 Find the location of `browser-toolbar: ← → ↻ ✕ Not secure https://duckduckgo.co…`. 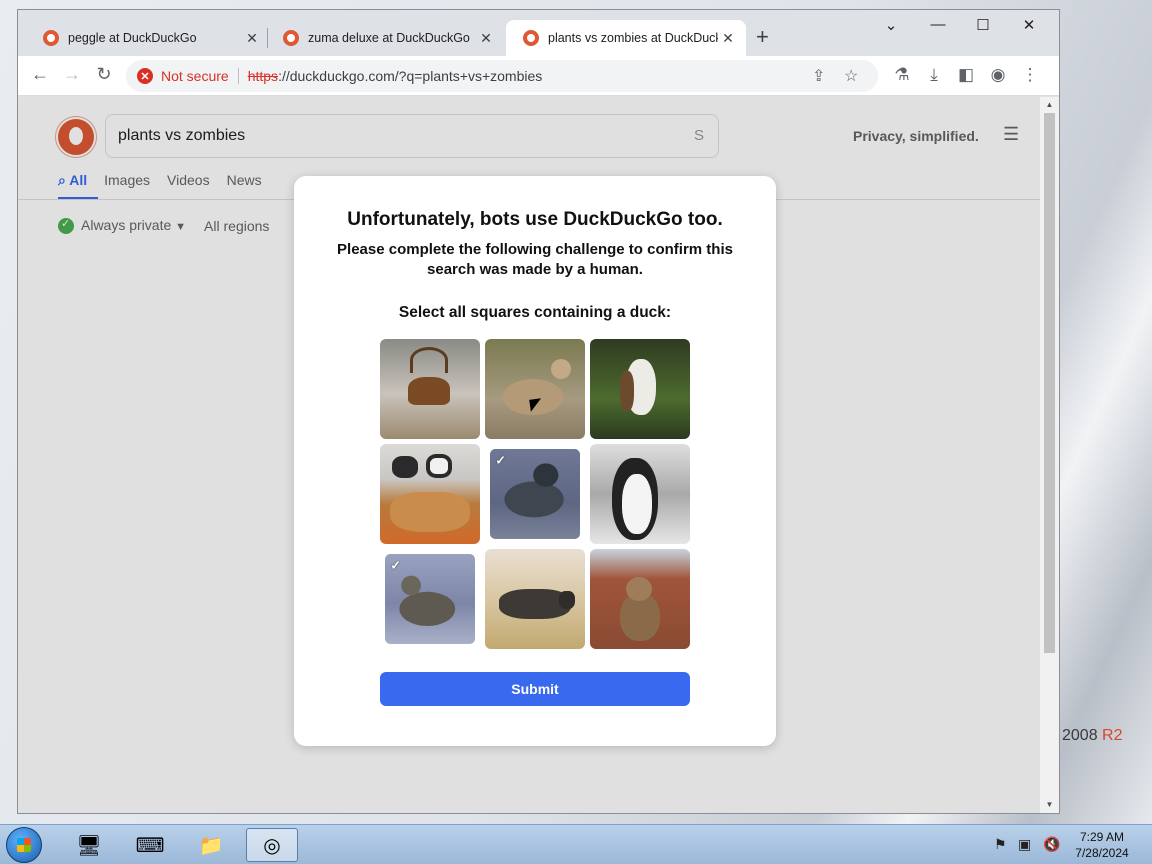

browser-toolbar: ← → ↻ ✕ Not secure https://duckduckgo.co… is located at coordinates (538, 76).